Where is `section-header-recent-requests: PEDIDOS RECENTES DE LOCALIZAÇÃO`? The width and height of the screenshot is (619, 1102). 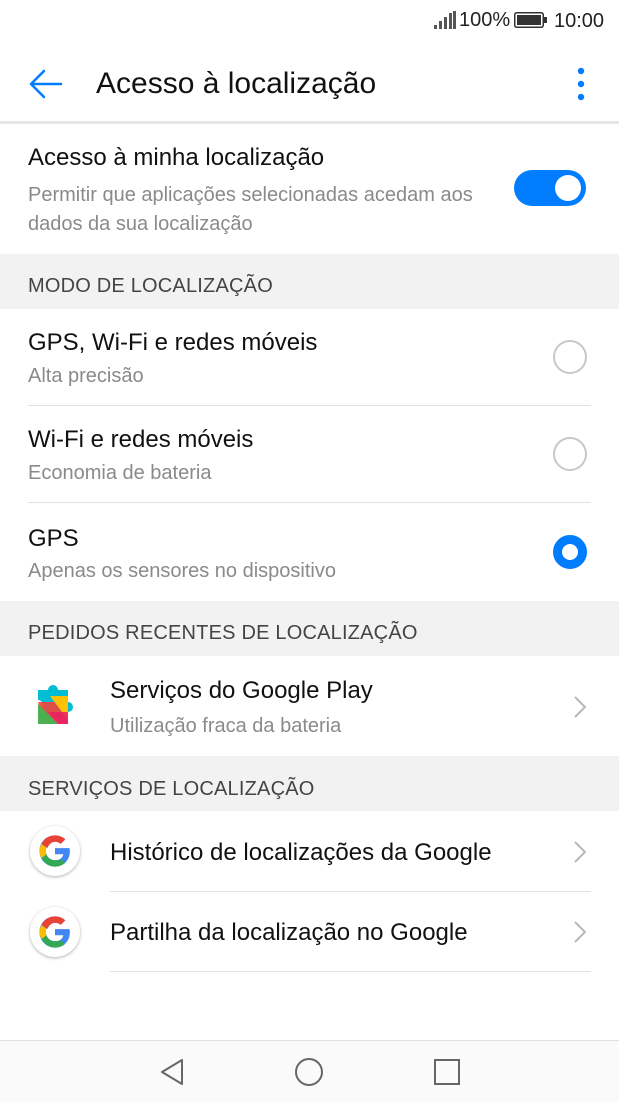 section-header-recent-requests: PEDIDOS RECENTES DE LOCALIZAÇÃO is located at coordinates (309, 628).